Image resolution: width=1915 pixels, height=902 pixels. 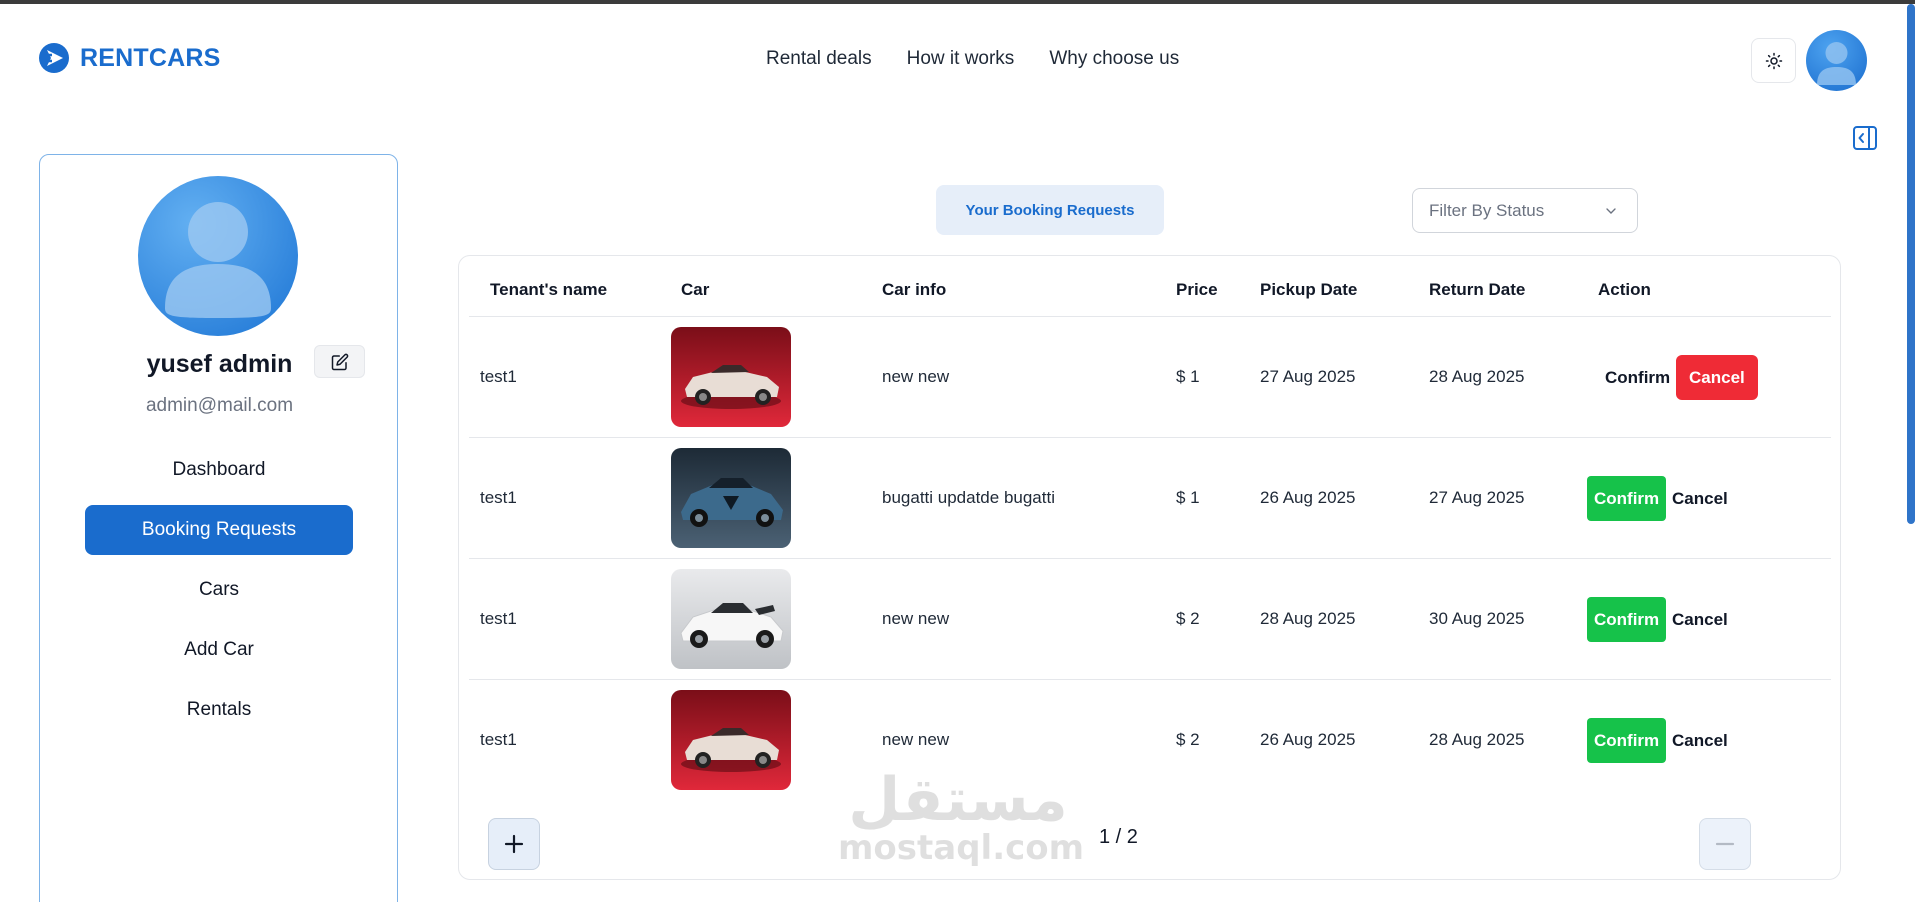 What do you see at coordinates (1114, 59) in the screenshot?
I see `nav-link-why-choose-us: Why choose us` at bounding box center [1114, 59].